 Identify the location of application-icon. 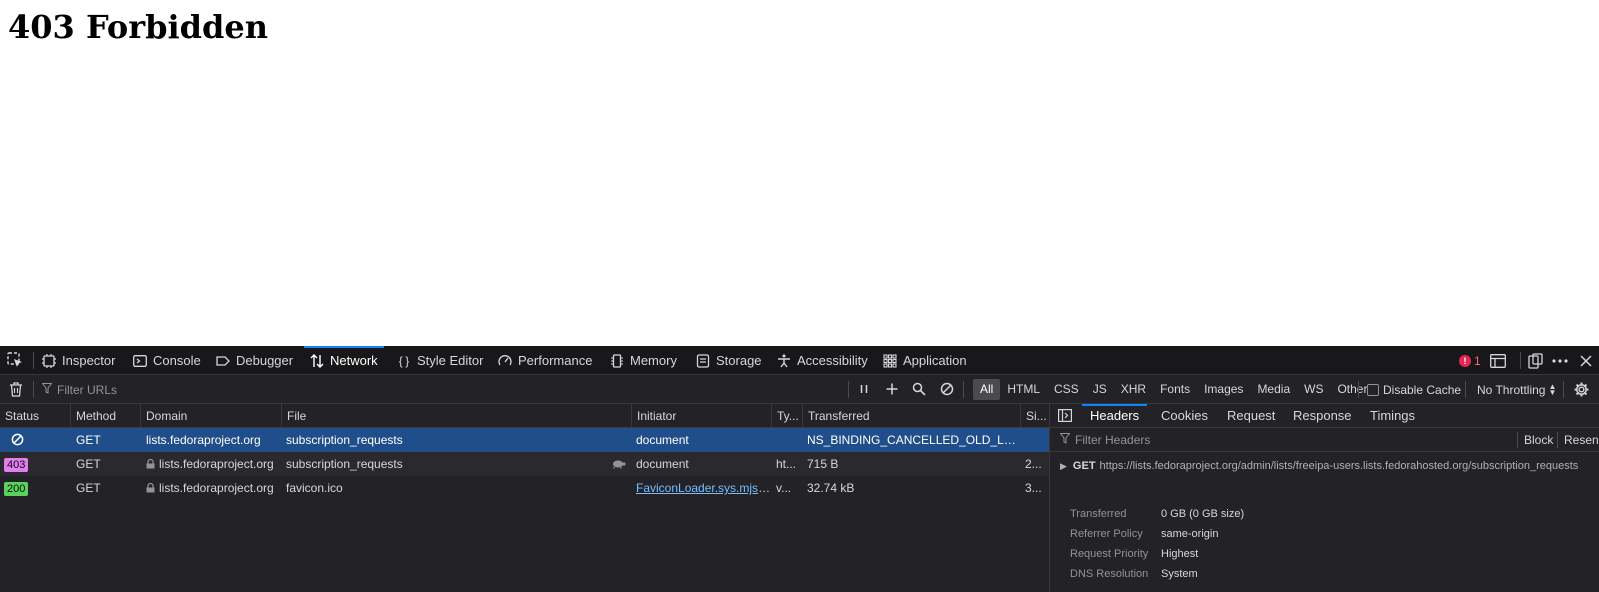
(890, 360).